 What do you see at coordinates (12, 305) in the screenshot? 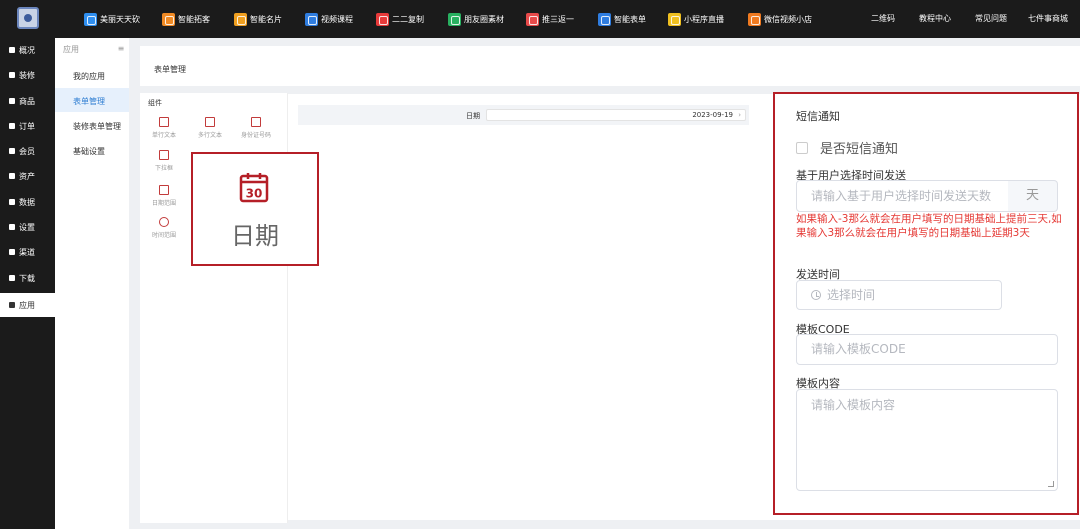
I see `apps-icon` at bounding box center [12, 305].